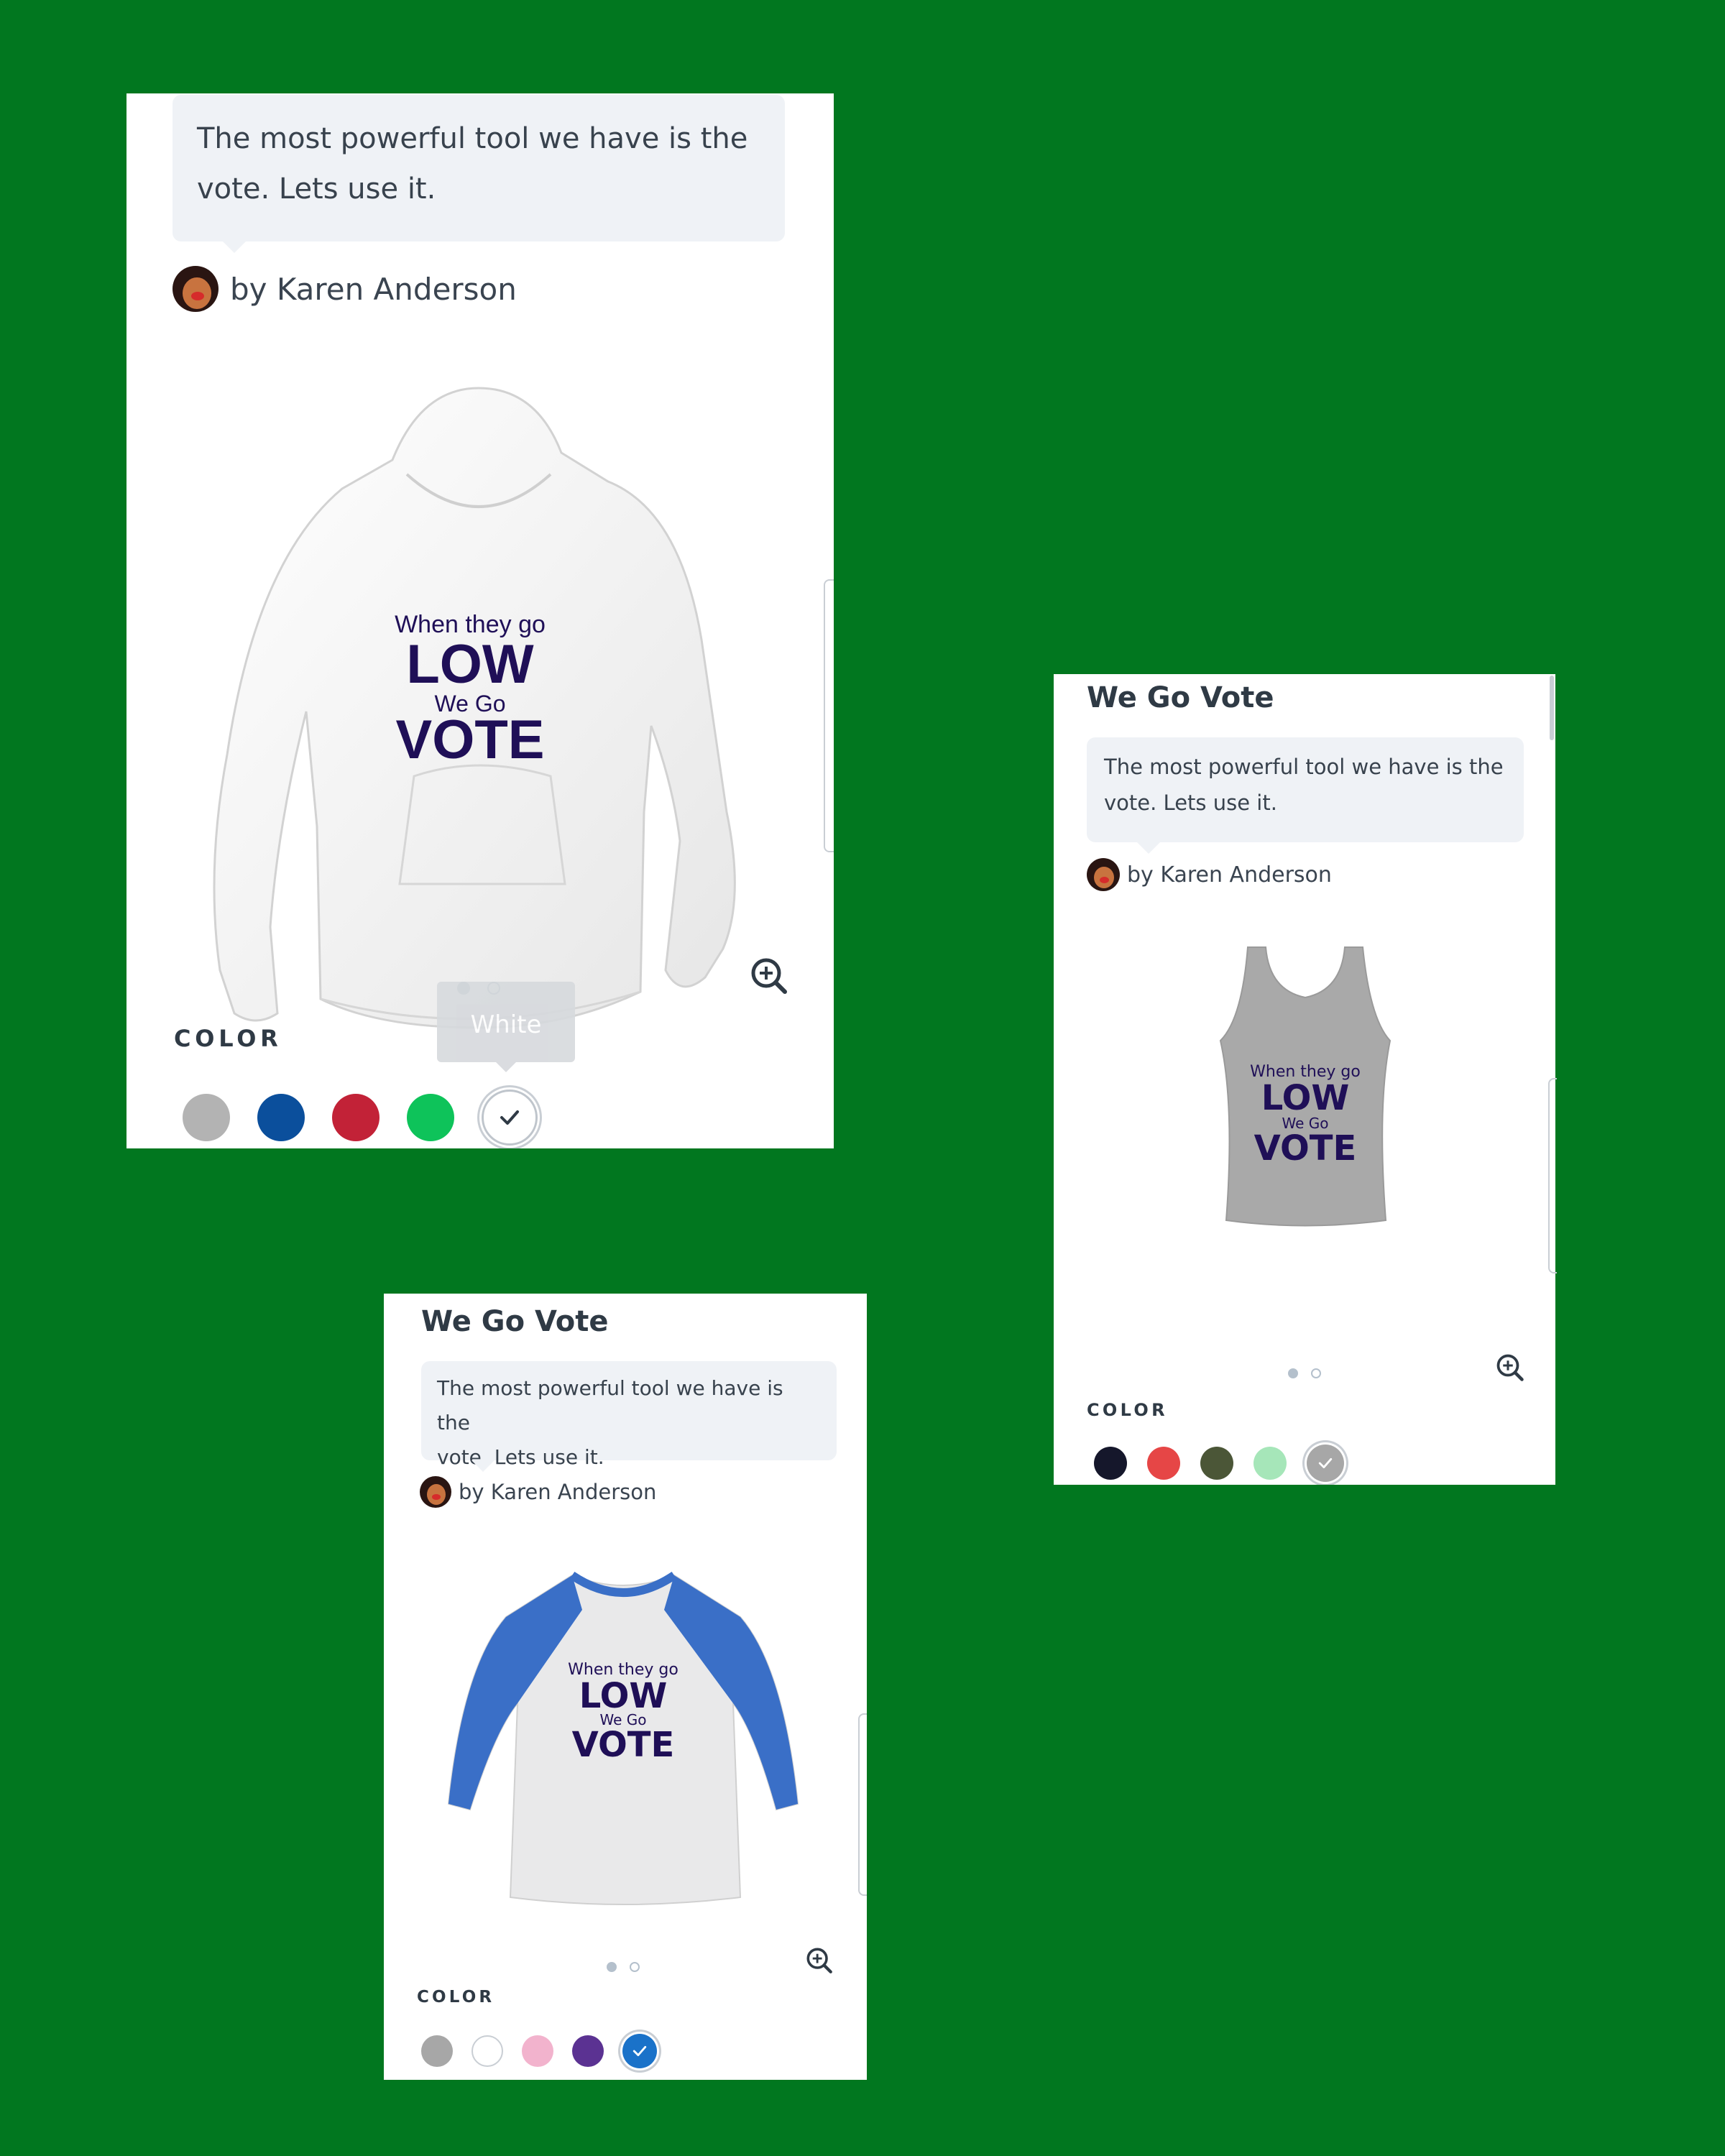 The height and width of the screenshot is (2156, 1725). Describe the element at coordinates (1216, 1463) in the screenshot. I see `color-swatch-olive` at that location.